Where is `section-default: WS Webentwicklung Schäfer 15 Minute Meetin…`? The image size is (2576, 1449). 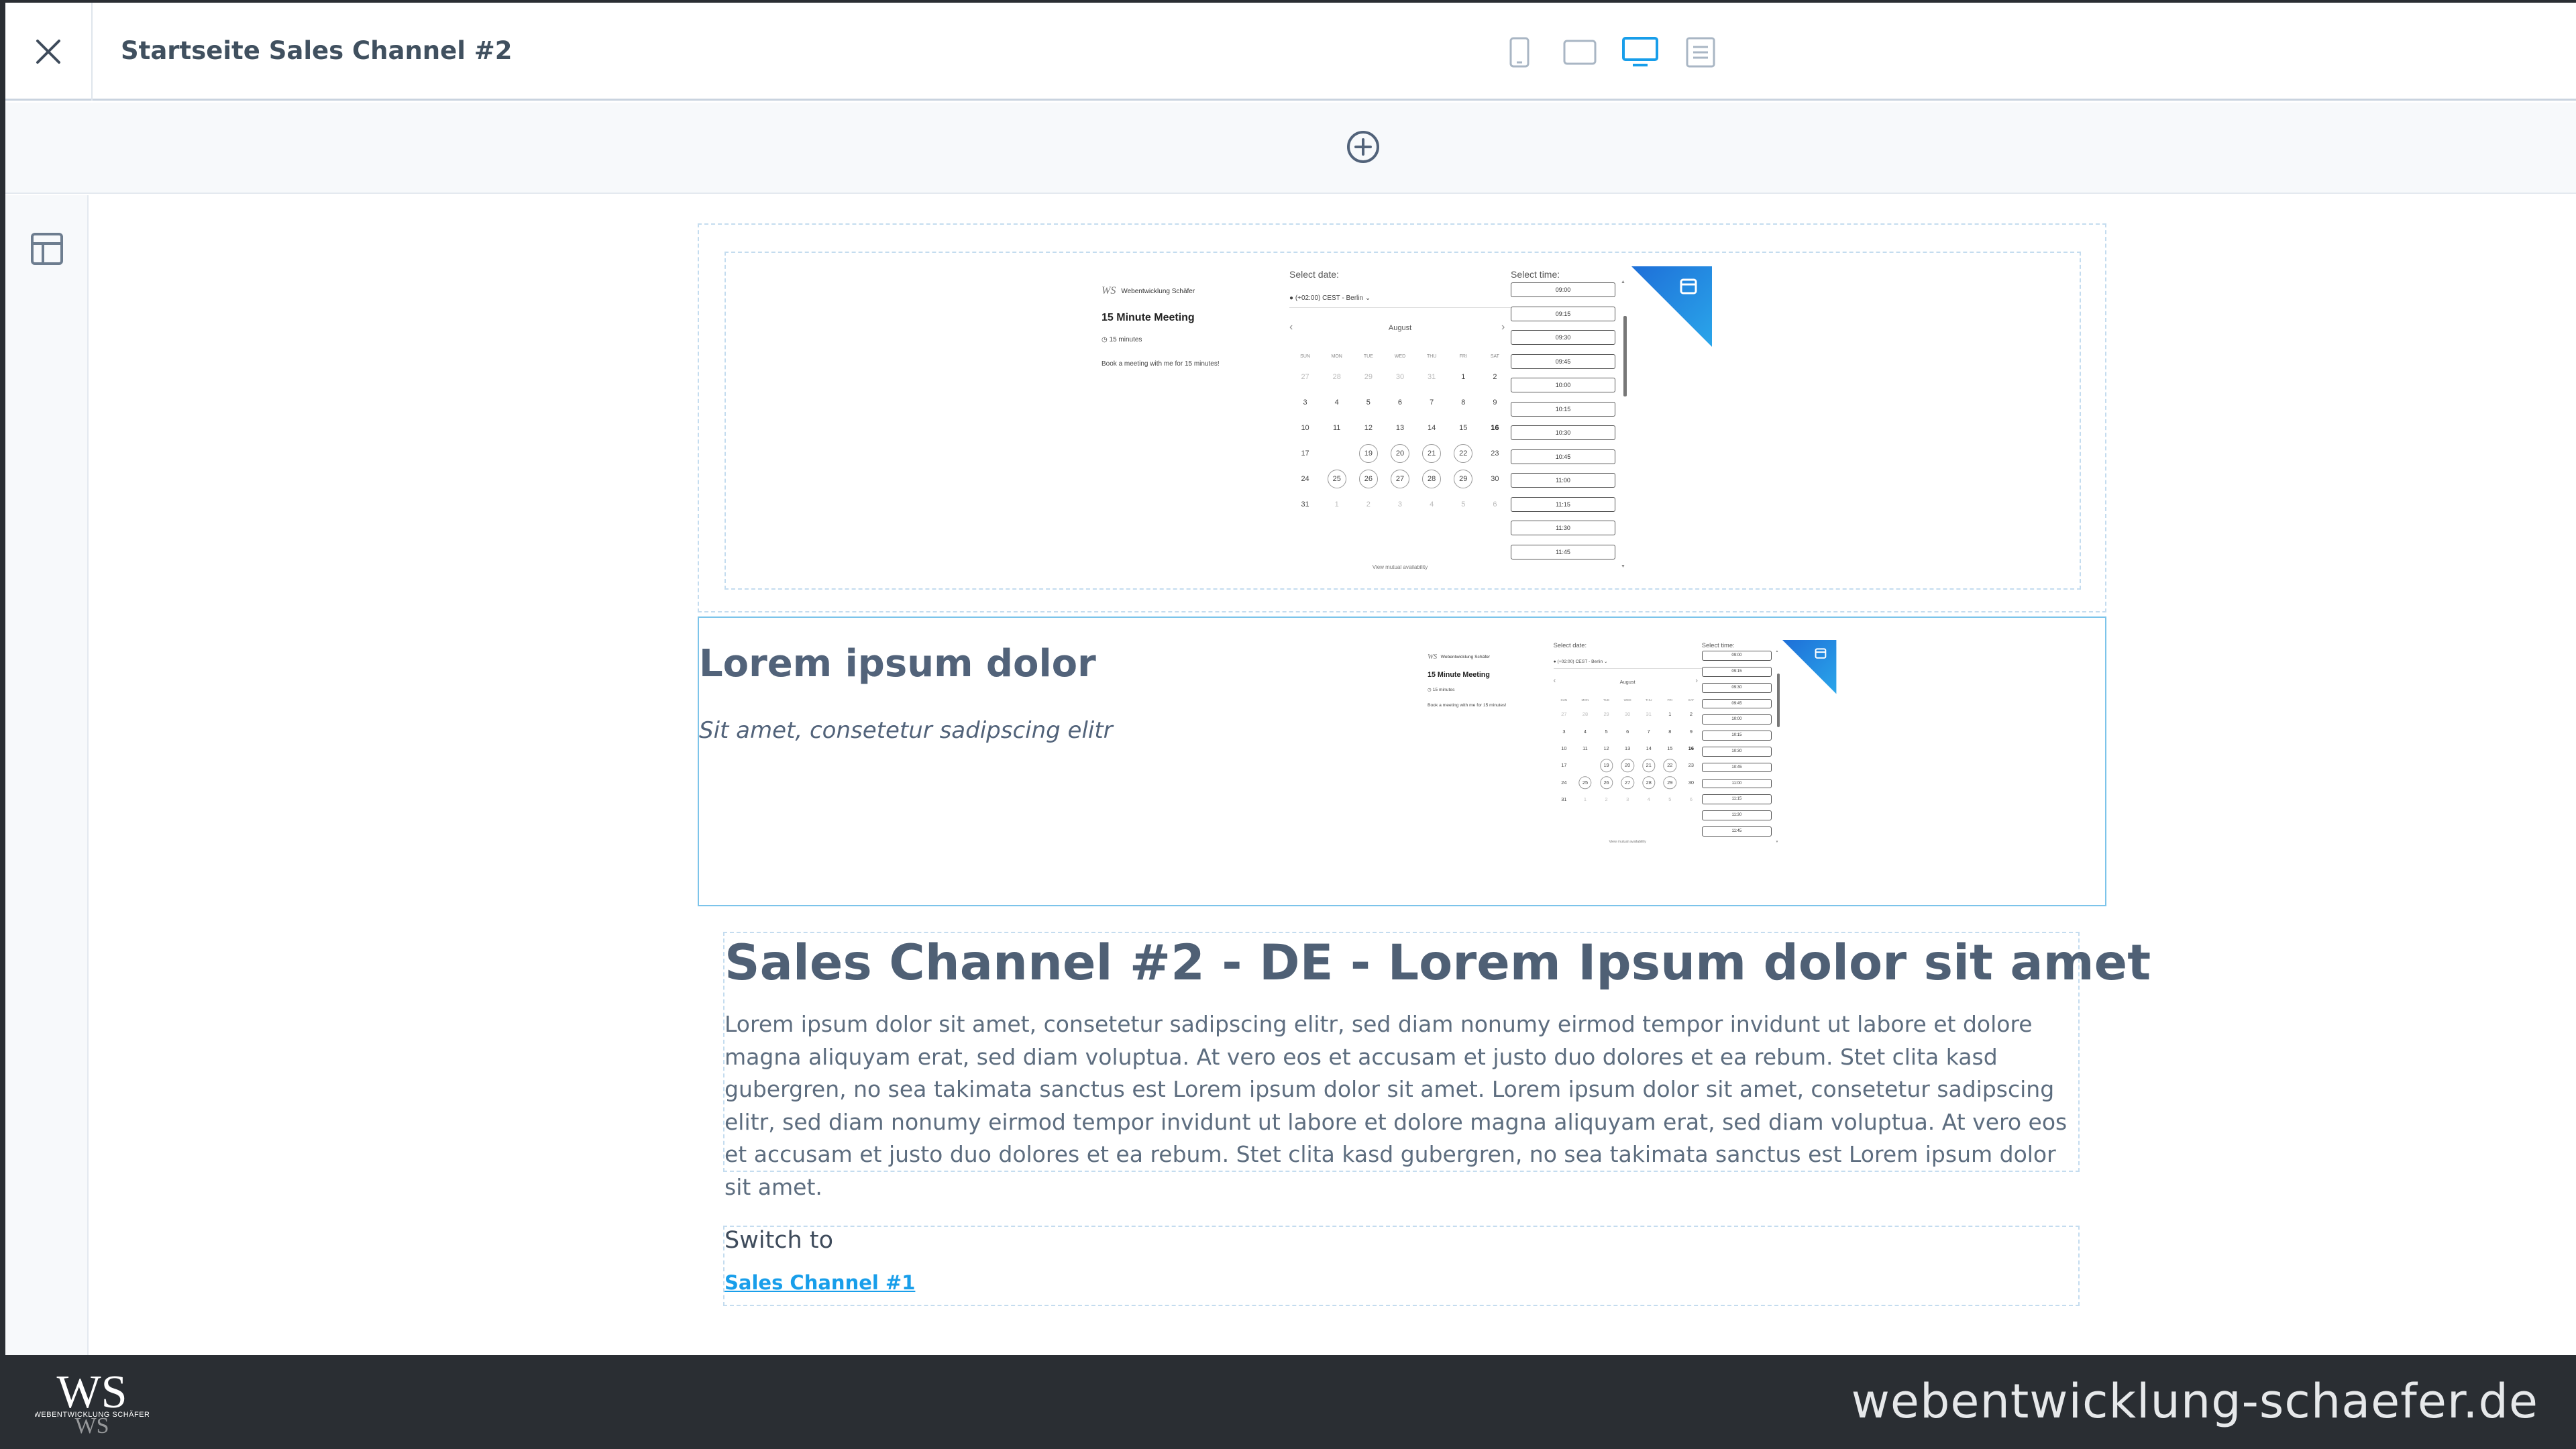
section-default: WS Webentwicklung Schäfer 15 Minute Meetin… is located at coordinates (1402, 417).